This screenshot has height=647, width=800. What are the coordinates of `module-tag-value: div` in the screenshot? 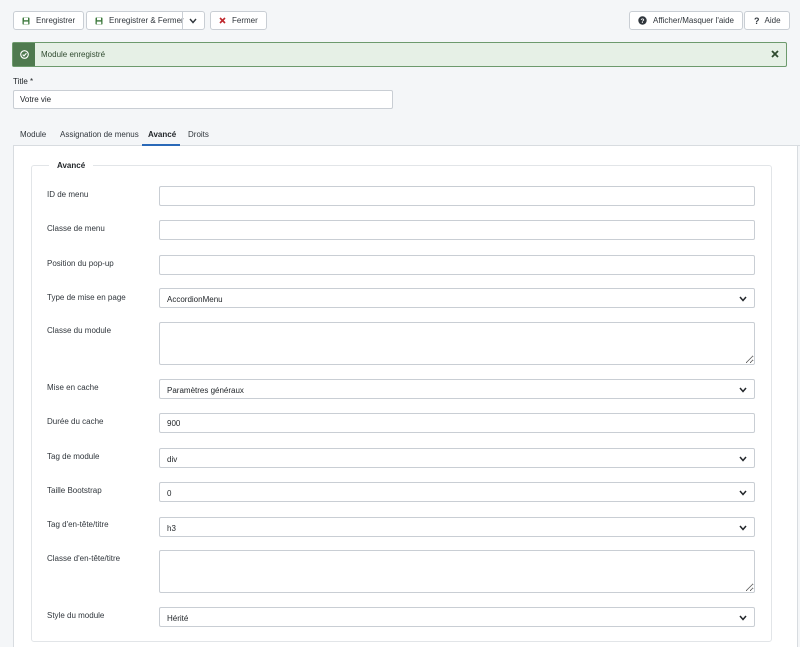 It's located at (172, 459).